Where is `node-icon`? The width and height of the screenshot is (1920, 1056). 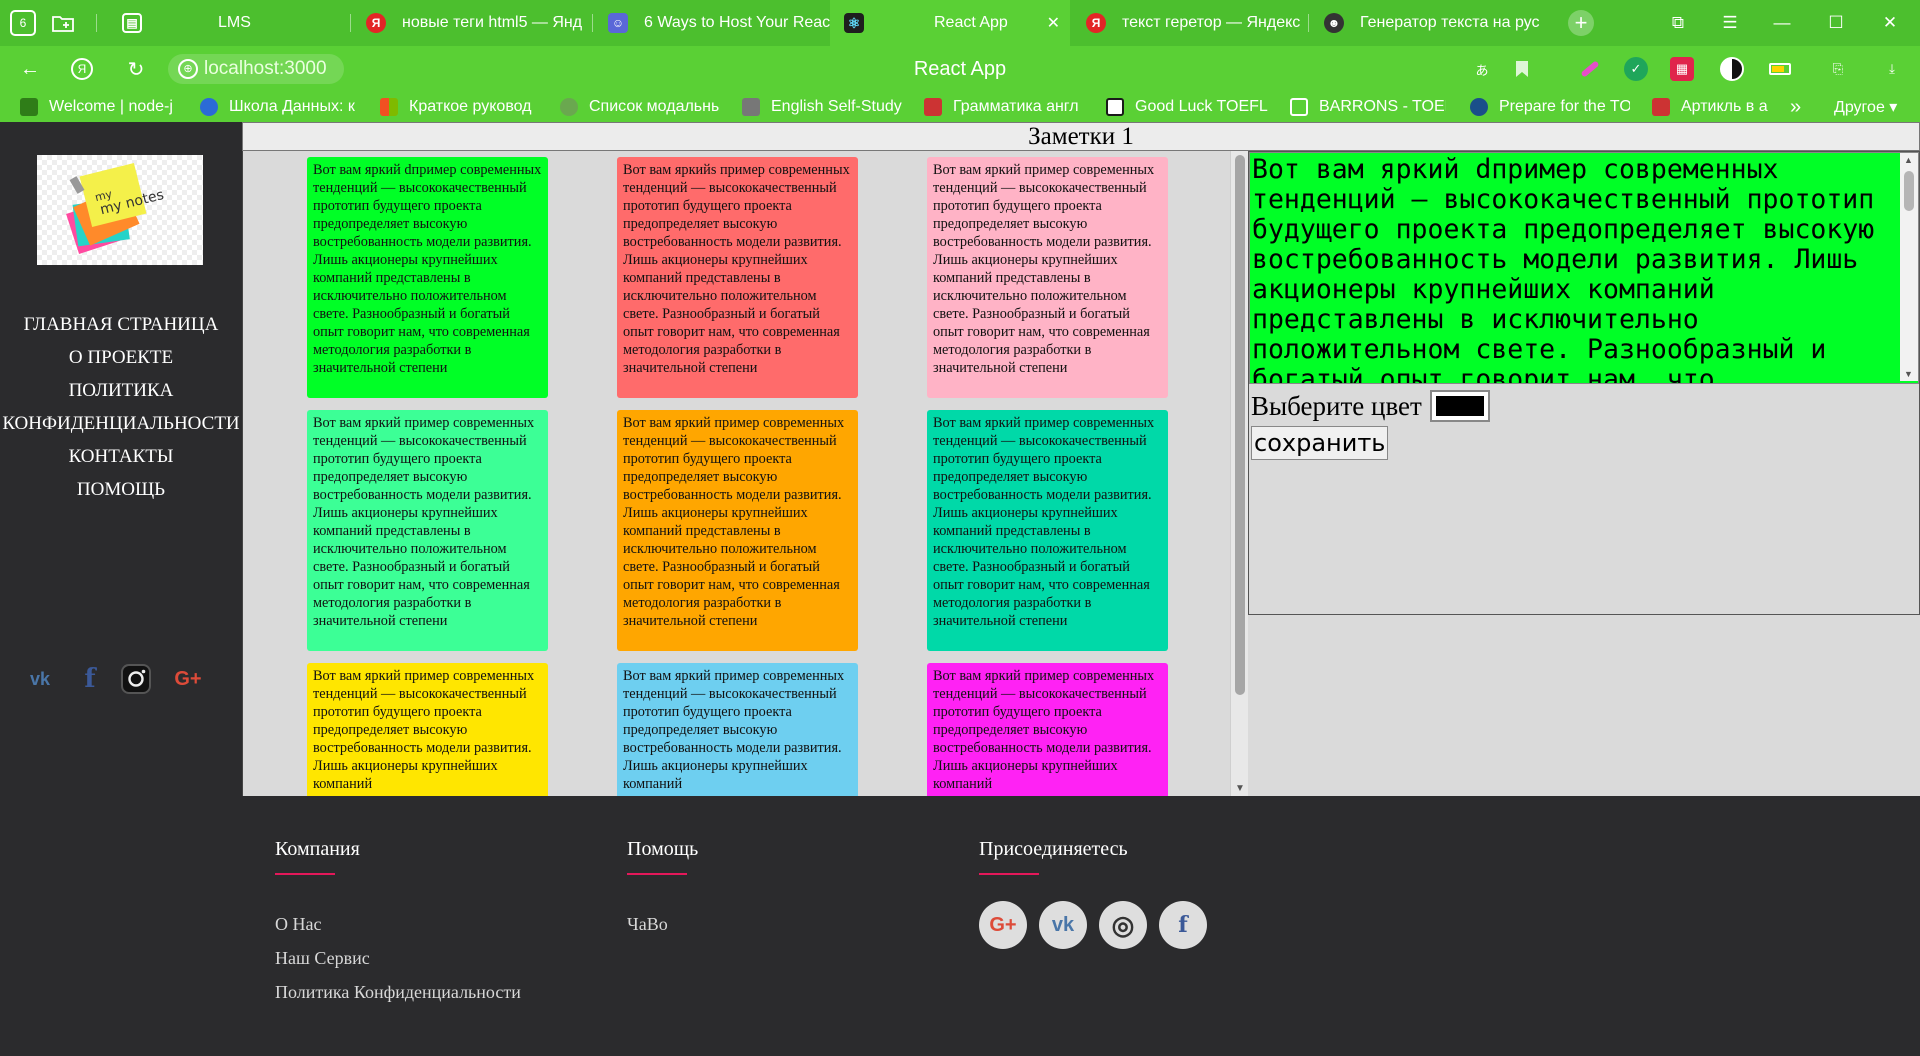 node-icon is located at coordinates (29, 107).